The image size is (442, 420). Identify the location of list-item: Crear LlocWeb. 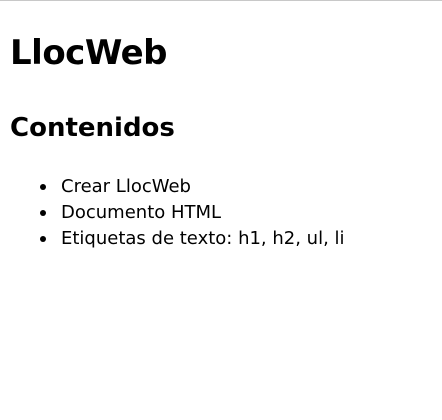
(177, 187).